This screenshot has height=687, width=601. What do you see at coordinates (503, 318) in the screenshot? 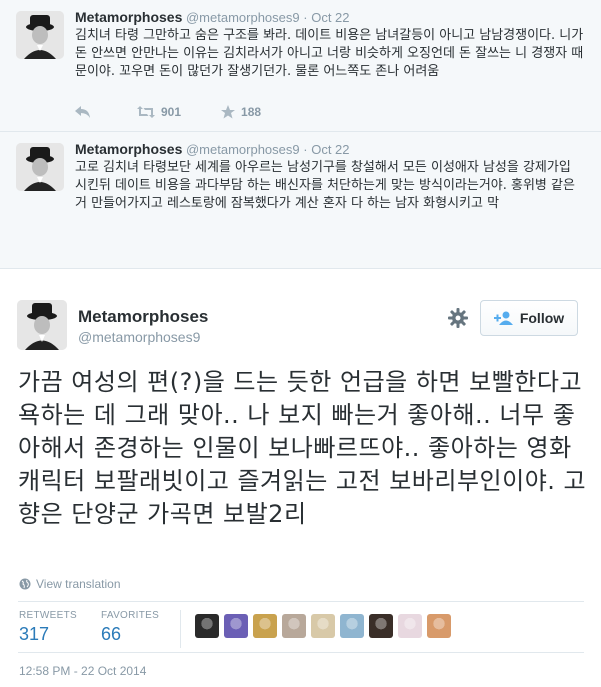
I see `add-user-icon` at bounding box center [503, 318].